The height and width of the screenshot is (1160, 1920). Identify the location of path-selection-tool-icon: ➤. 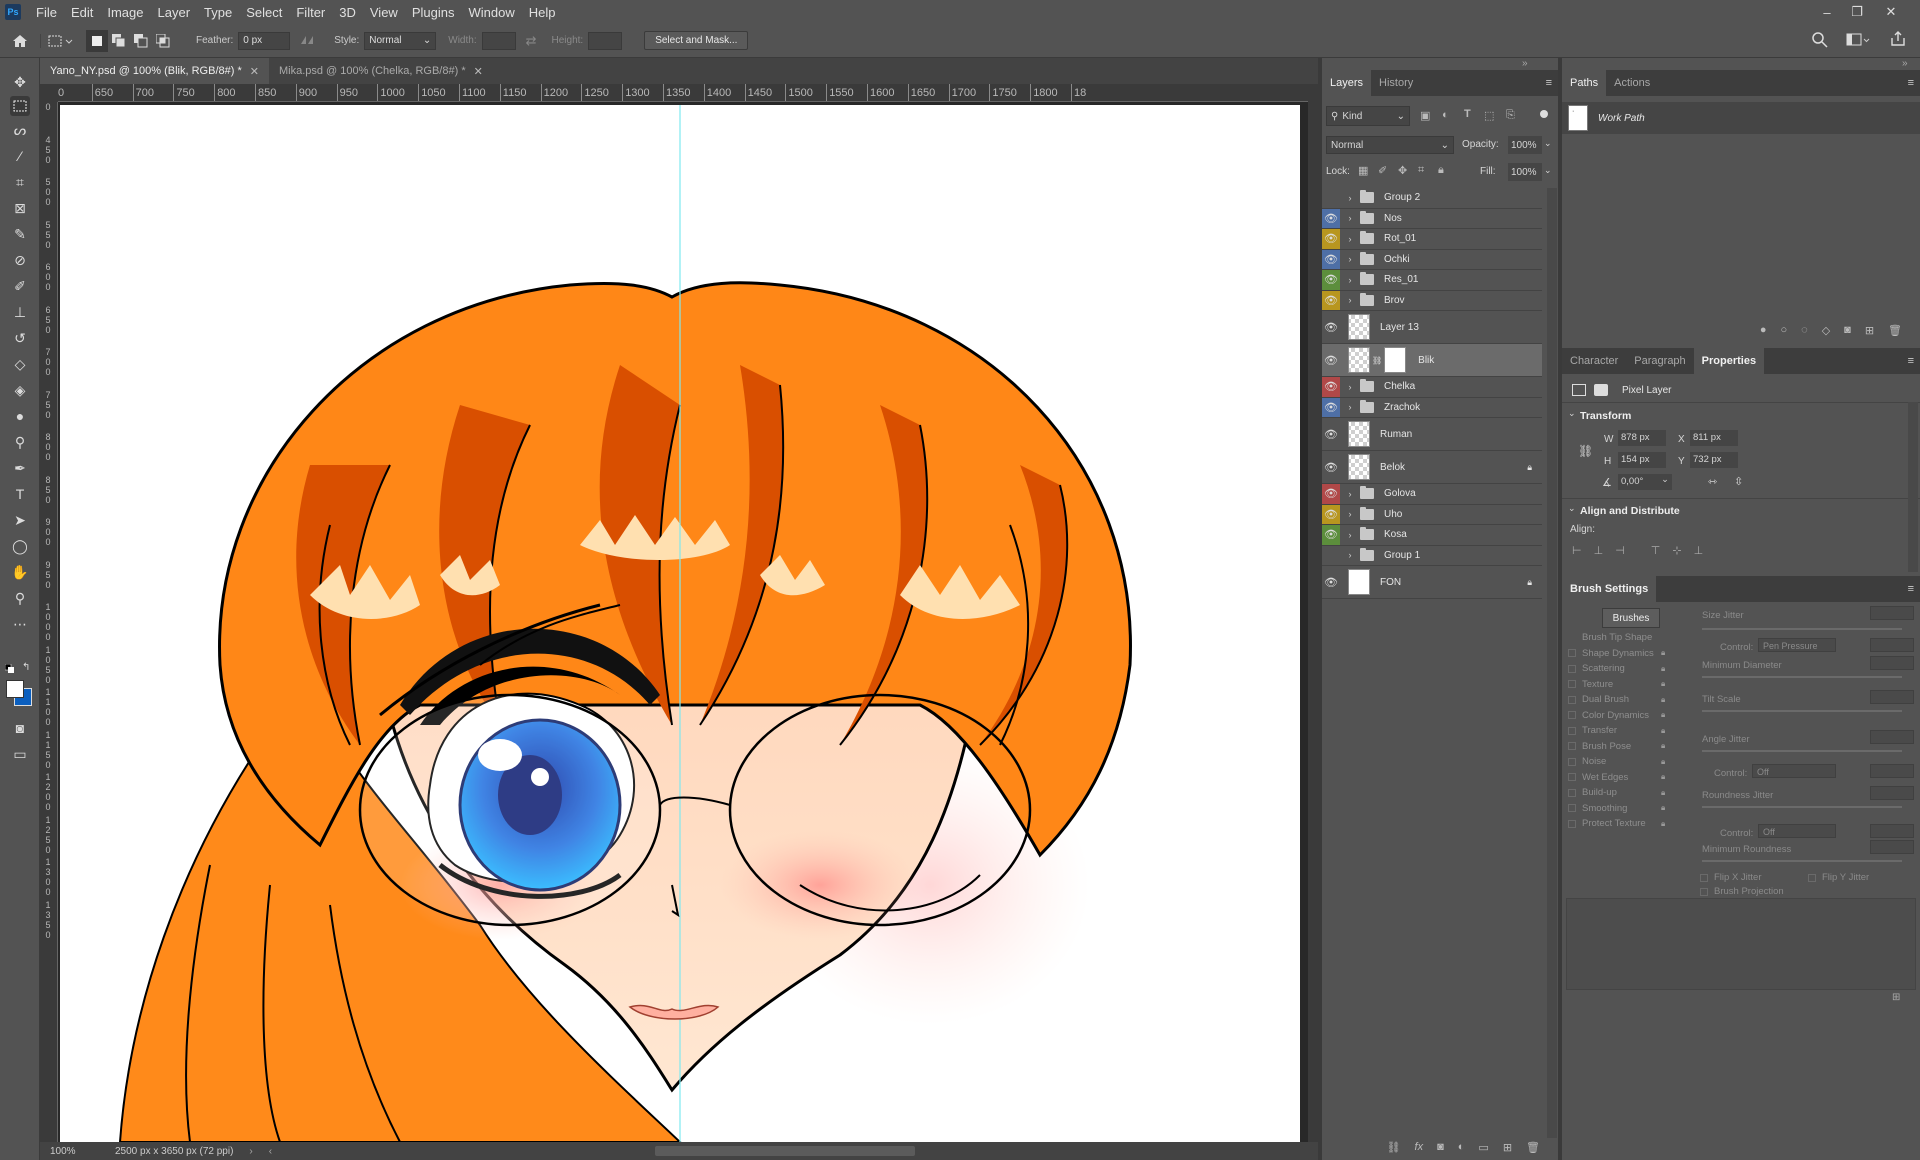
(20, 520).